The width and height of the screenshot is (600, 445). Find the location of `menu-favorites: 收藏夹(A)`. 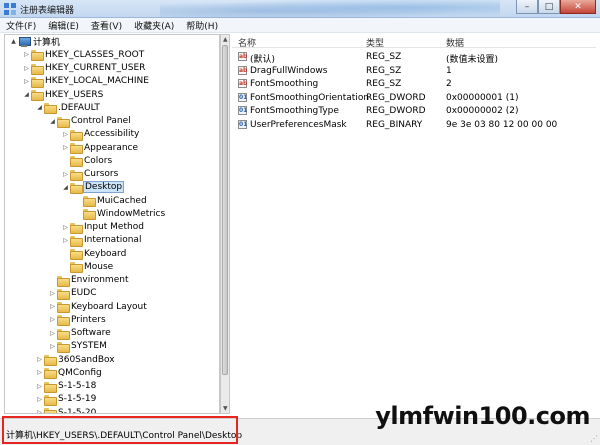

menu-favorites: 收藏夹(A) is located at coordinates (154, 25).